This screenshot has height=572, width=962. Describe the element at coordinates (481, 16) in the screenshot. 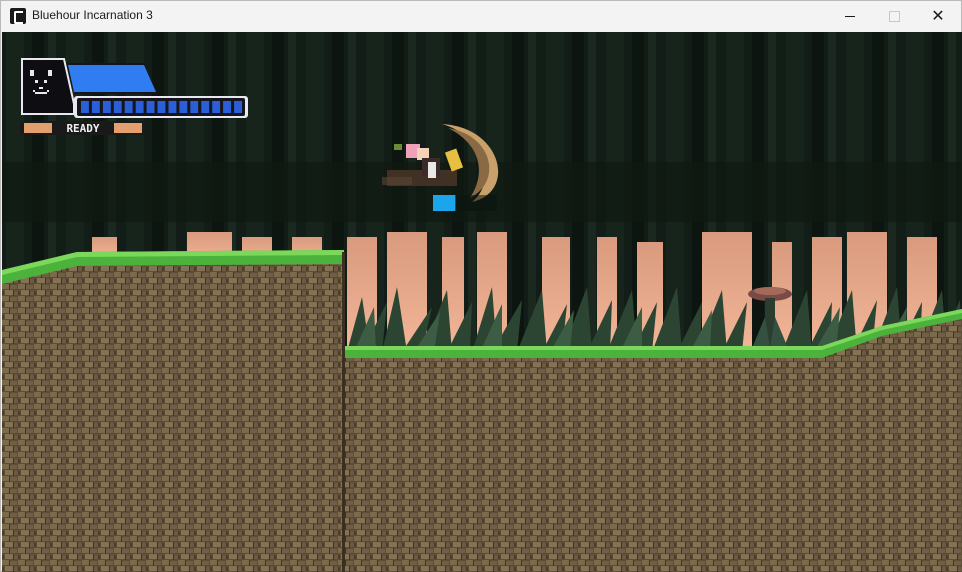

I see `title-bar: Bluehour Incarnation 3 ✕` at that location.